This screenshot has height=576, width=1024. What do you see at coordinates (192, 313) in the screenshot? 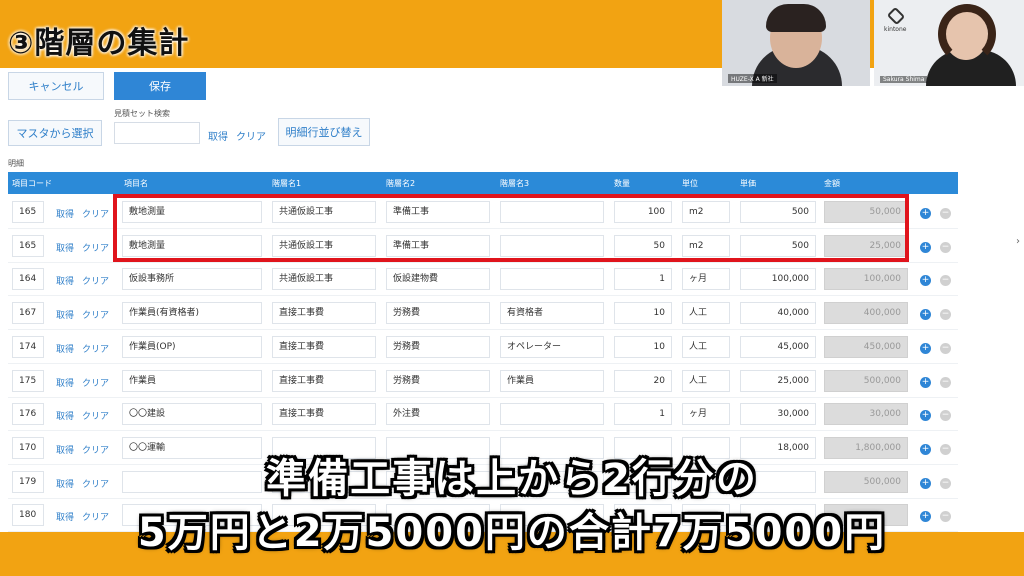
I see `item-name-field: 作業員(有資格者)` at bounding box center [192, 313].